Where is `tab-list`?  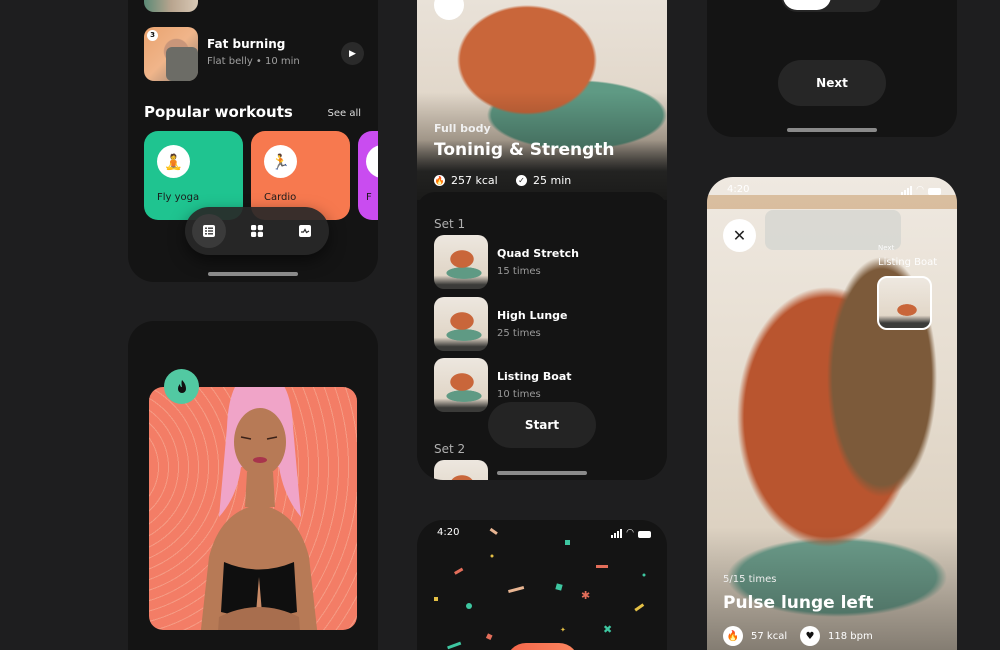 tab-list is located at coordinates (209, 231).